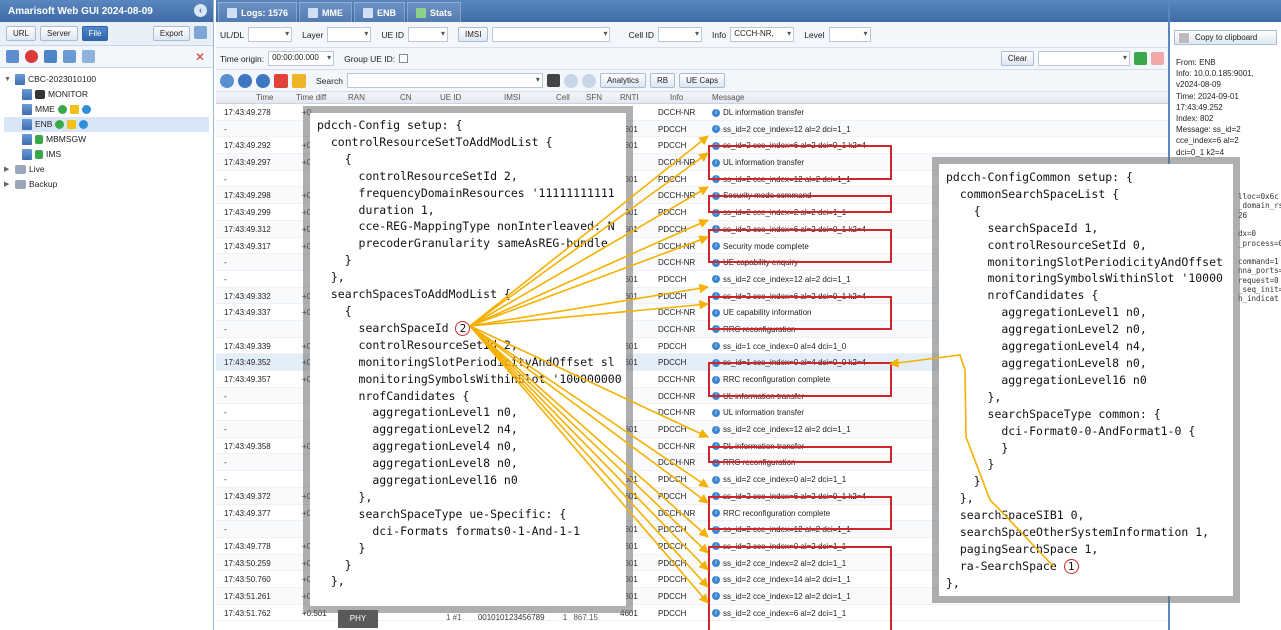  What do you see at coordinates (469, 379) in the screenshot?
I see `code-line: monitoringSymbolsWithinSlot '100000000` at bounding box center [469, 379].